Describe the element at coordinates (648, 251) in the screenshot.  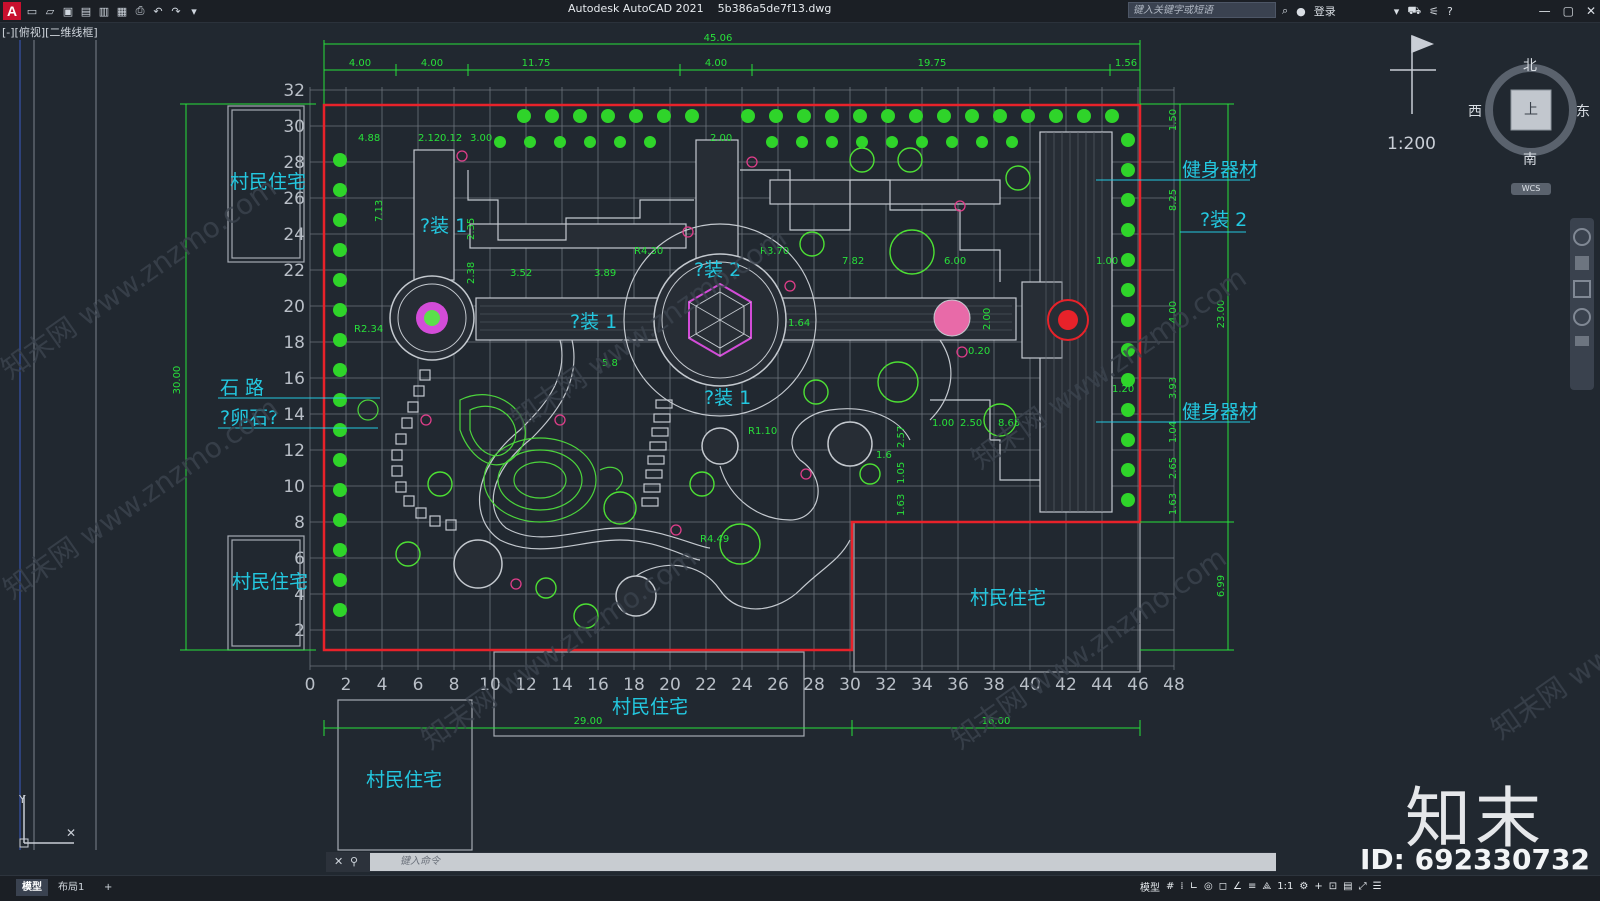
I see `inner-dim: R4.30` at that location.